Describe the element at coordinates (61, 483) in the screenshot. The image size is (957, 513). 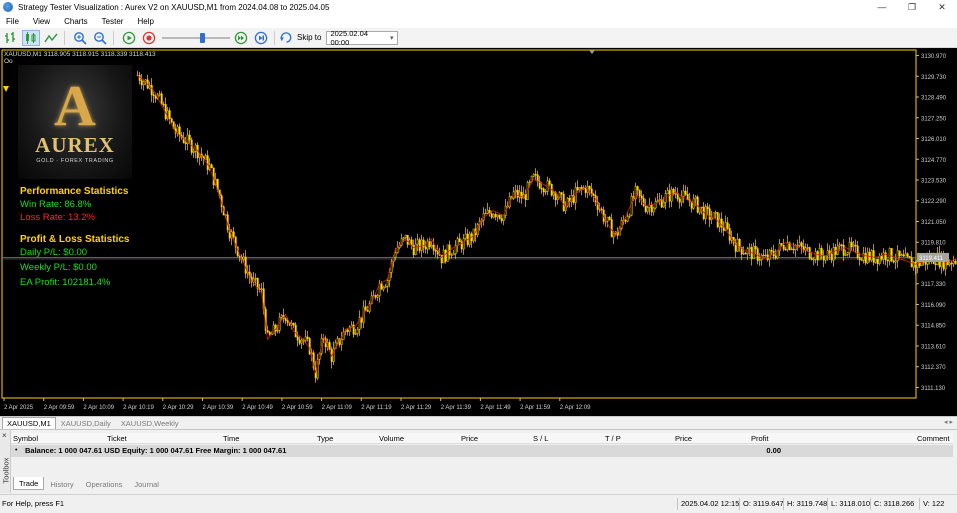
I see `tab-history: History` at that location.